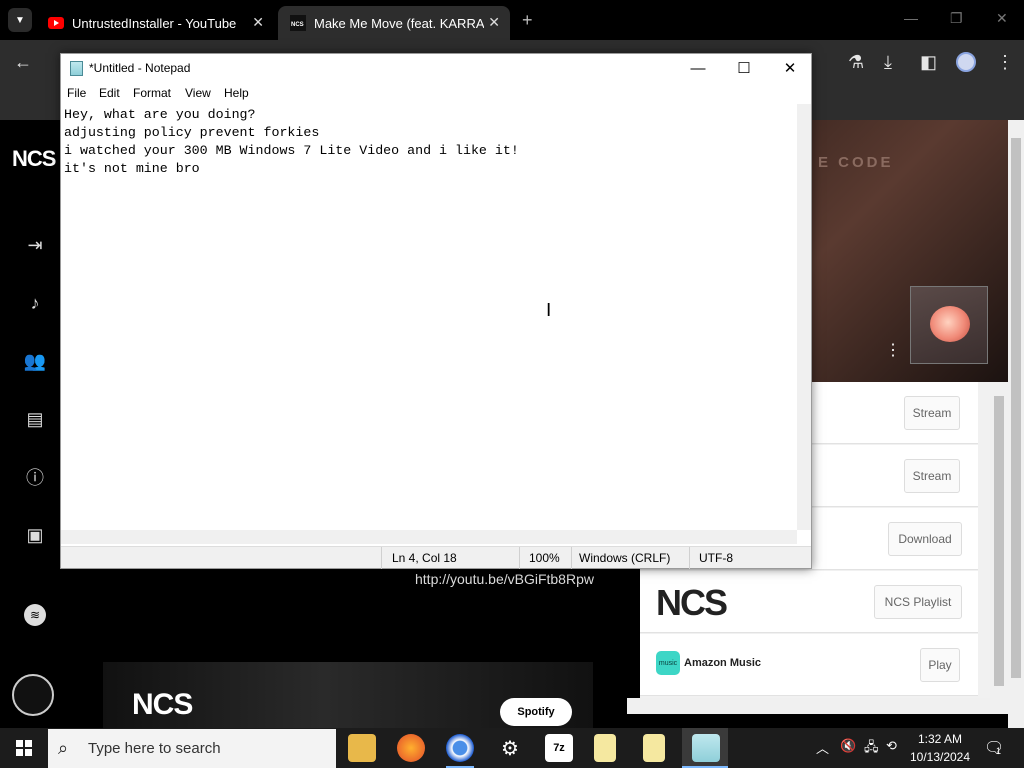 The image size is (1024, 768). Describe the element at coordinates (24, 748) in the screenshot. I see `windows-start-icon` at that location.